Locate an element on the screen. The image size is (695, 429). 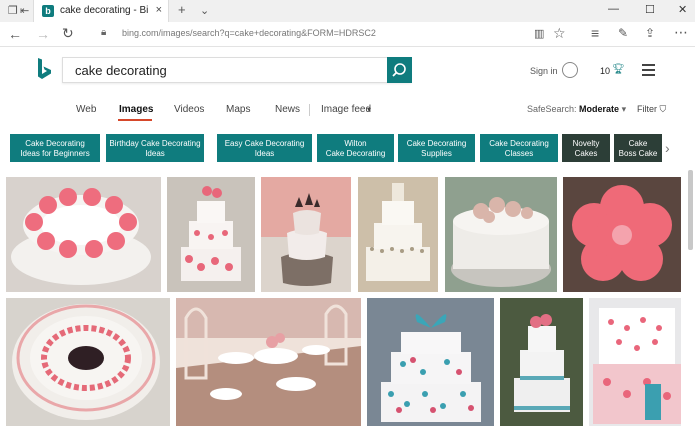
chip-easy-cake-decorating-ideas: Easy Cake Decorating Ideas is located at coordinates (264, 148).